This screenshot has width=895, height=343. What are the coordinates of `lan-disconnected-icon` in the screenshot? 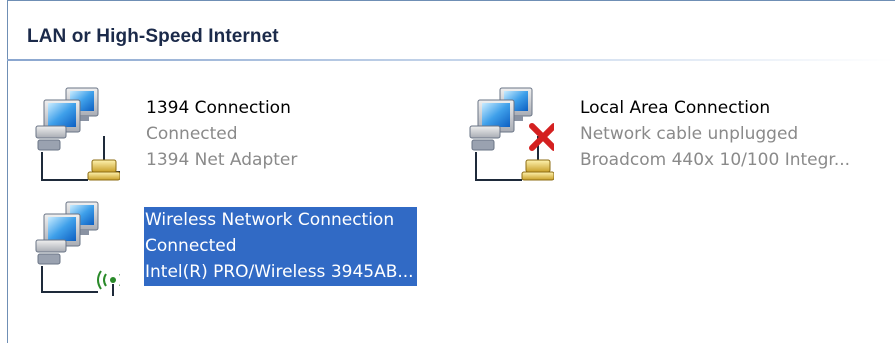 It's located at (505, 132).